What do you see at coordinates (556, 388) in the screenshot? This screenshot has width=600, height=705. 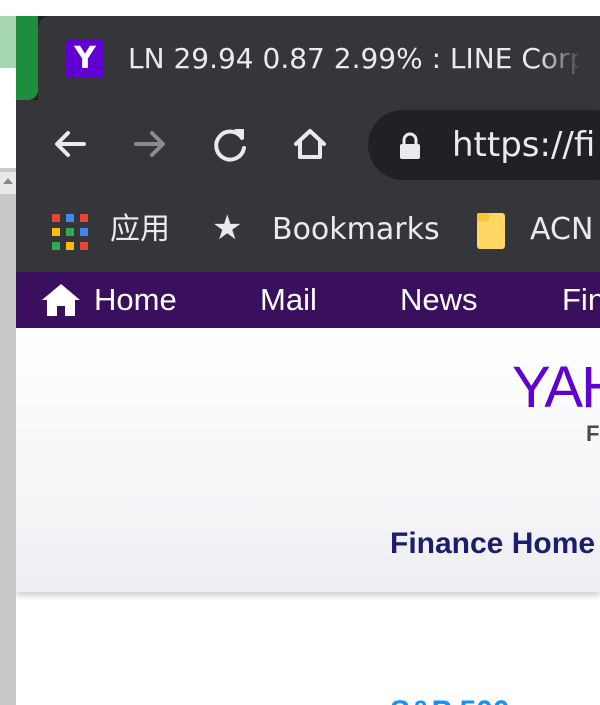 I see `yahoo-logo: YAH` at bounding box center [556, 388].